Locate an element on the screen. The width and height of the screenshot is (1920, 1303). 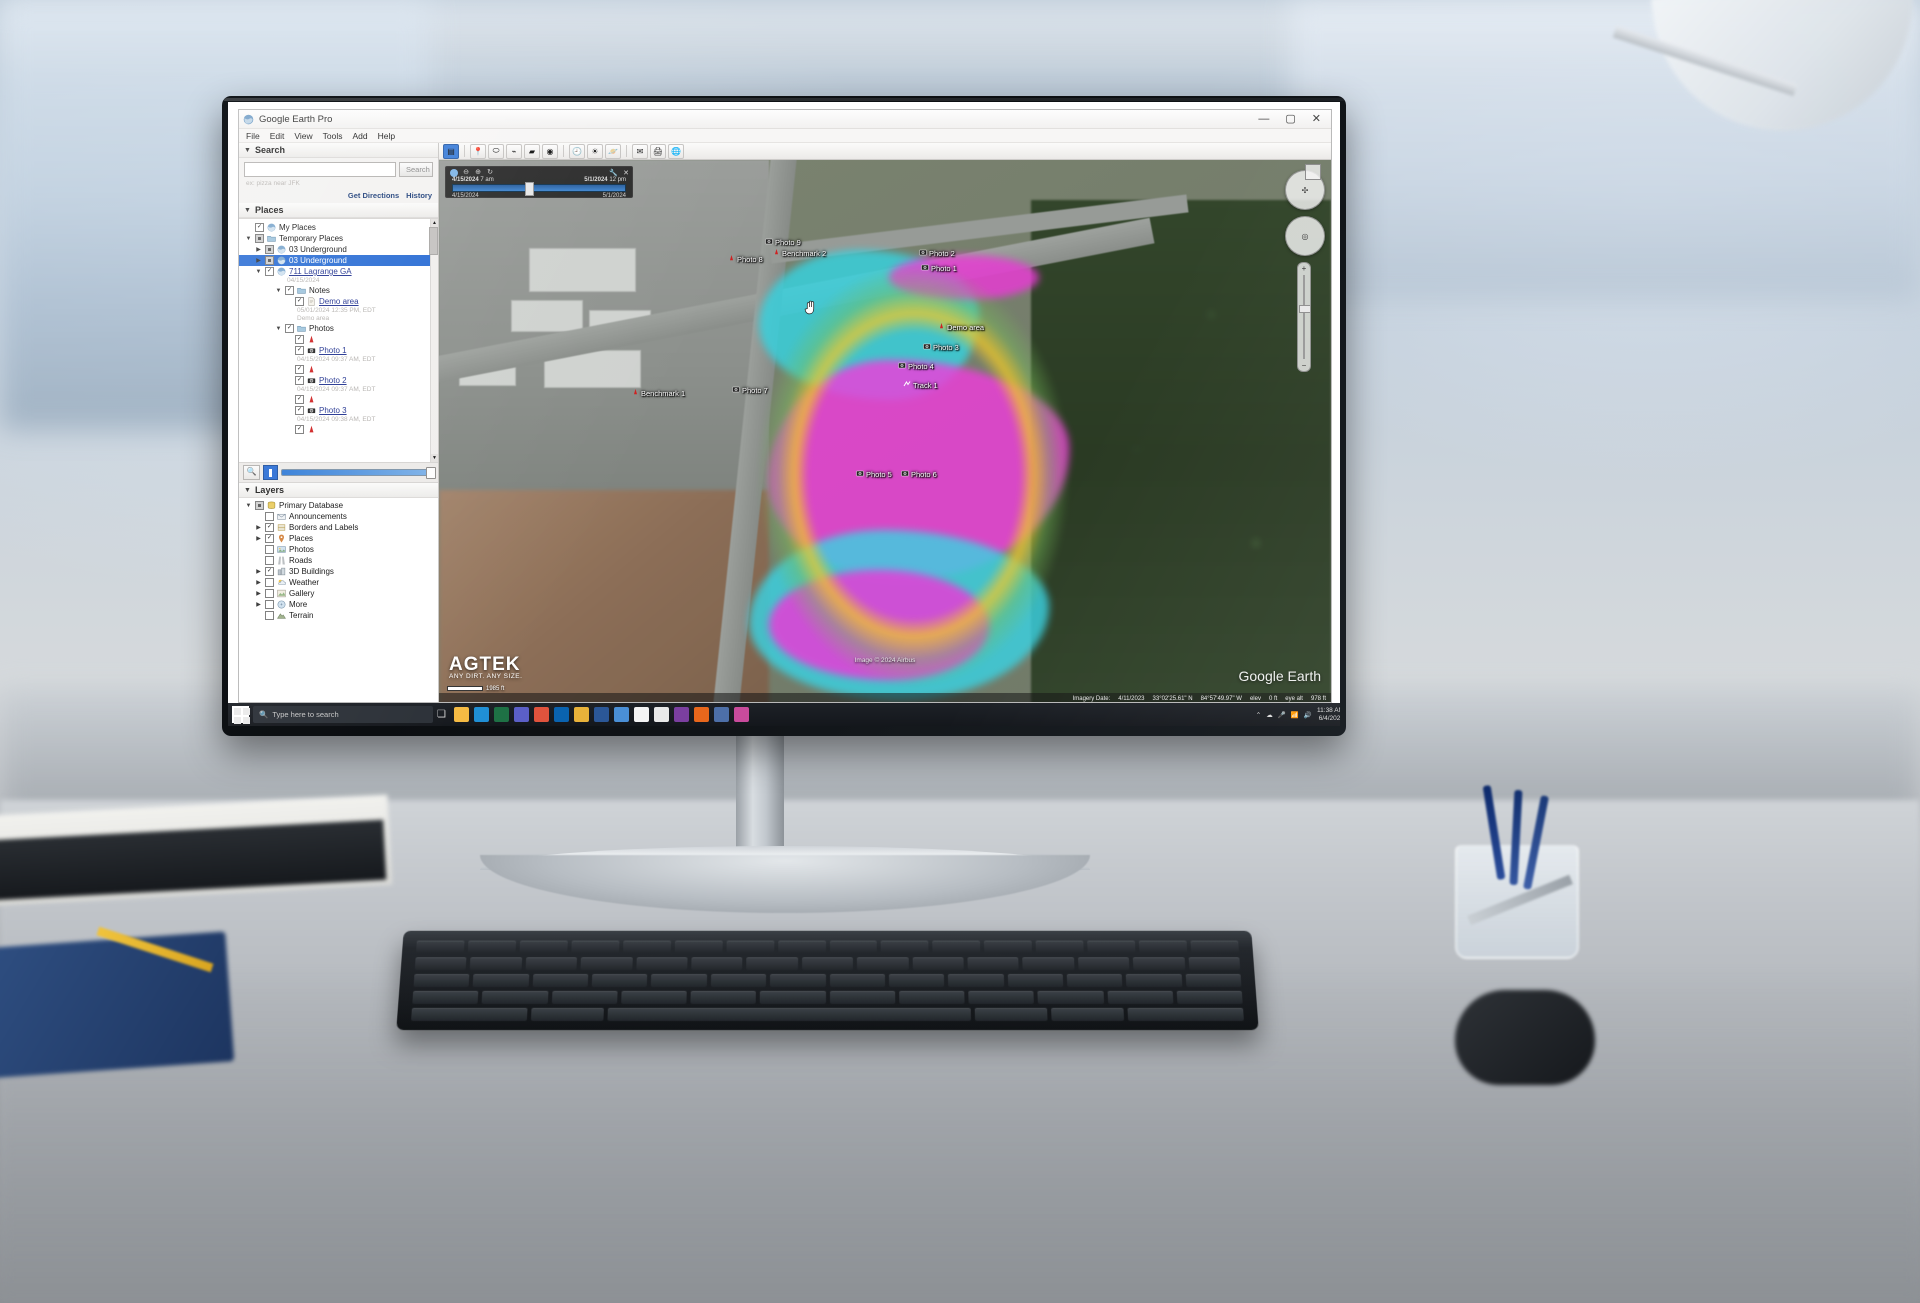
note-item: ✓ Demo area is located at coordinates (338, 301).